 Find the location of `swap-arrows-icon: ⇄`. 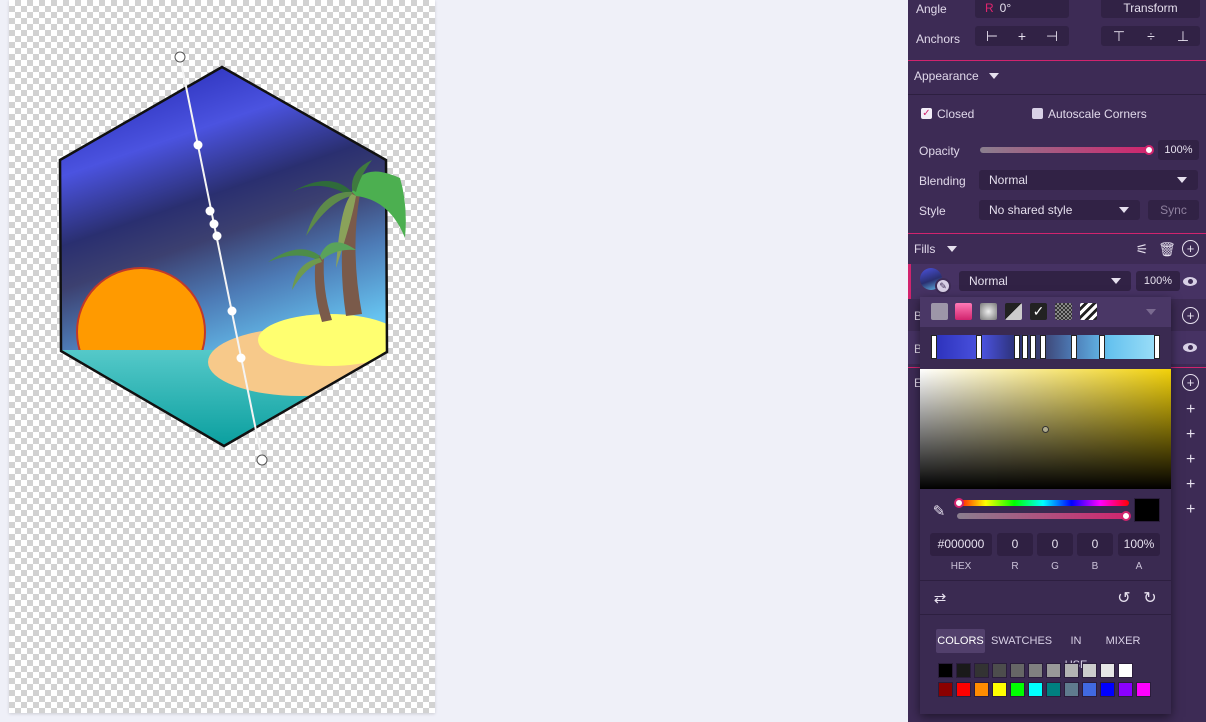

swap-arrows-icon: ⇄ is located at coordinates (940, 598).